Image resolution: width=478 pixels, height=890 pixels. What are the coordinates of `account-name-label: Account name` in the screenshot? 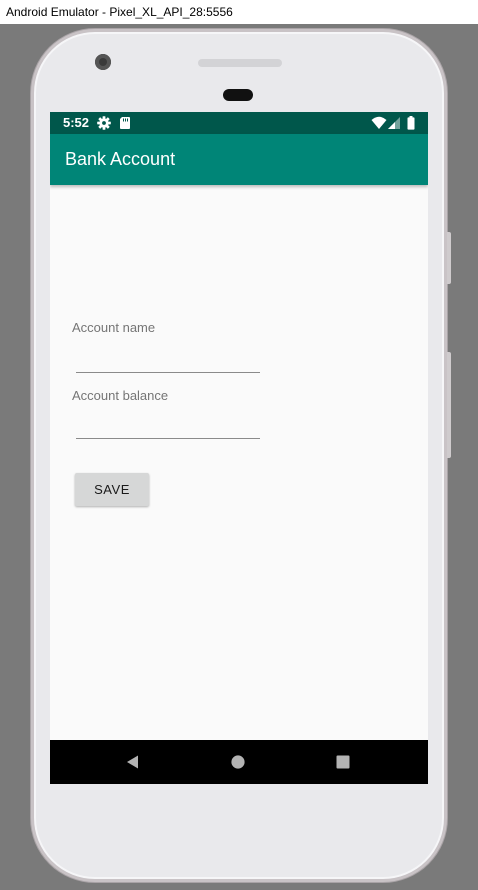 It's located at (114, 327).